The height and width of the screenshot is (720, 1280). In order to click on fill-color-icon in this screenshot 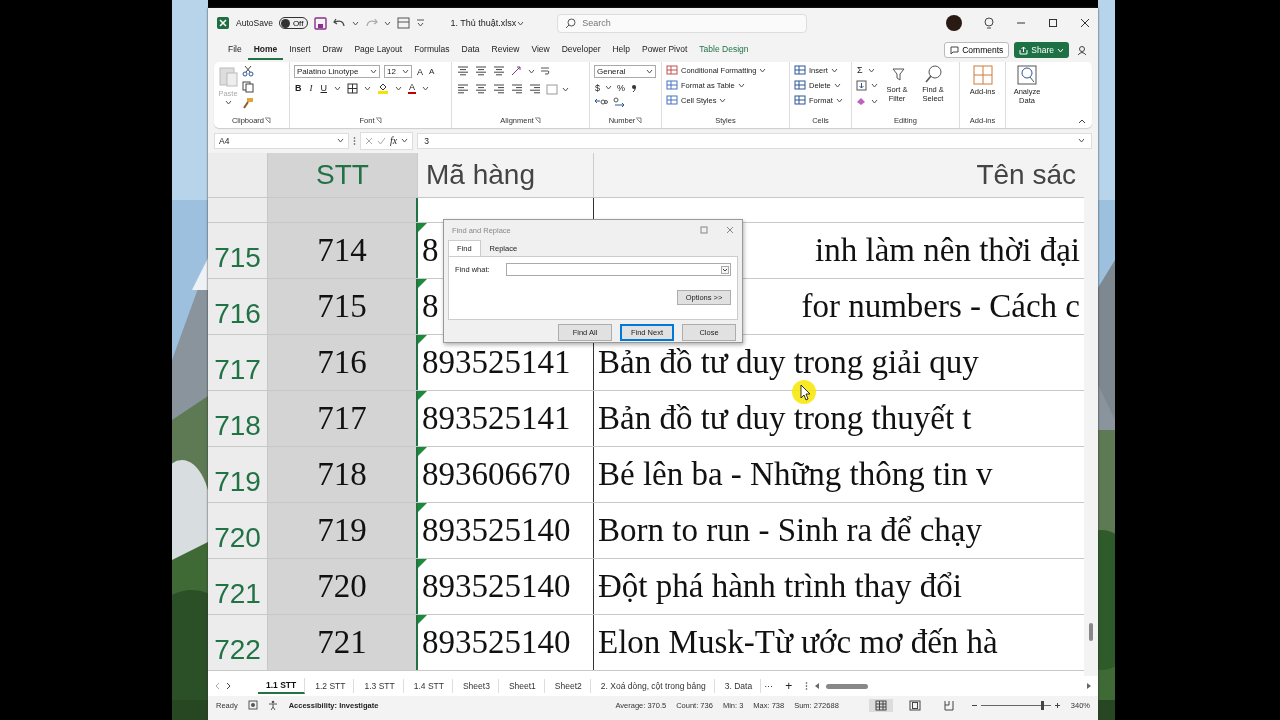, I will do `click(383, 88)`.